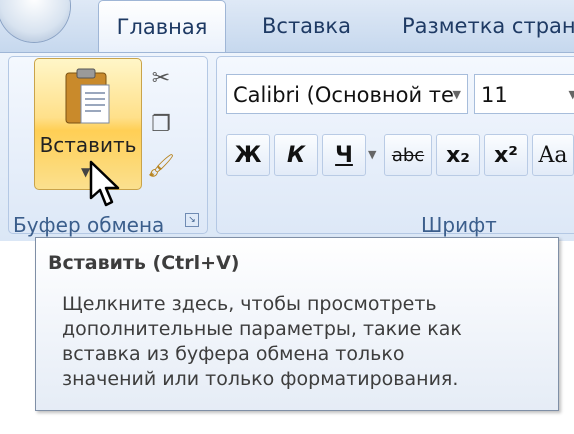 This screenshot has width=574, height=434. I want to click on italic-button: К, so click(296, 155).